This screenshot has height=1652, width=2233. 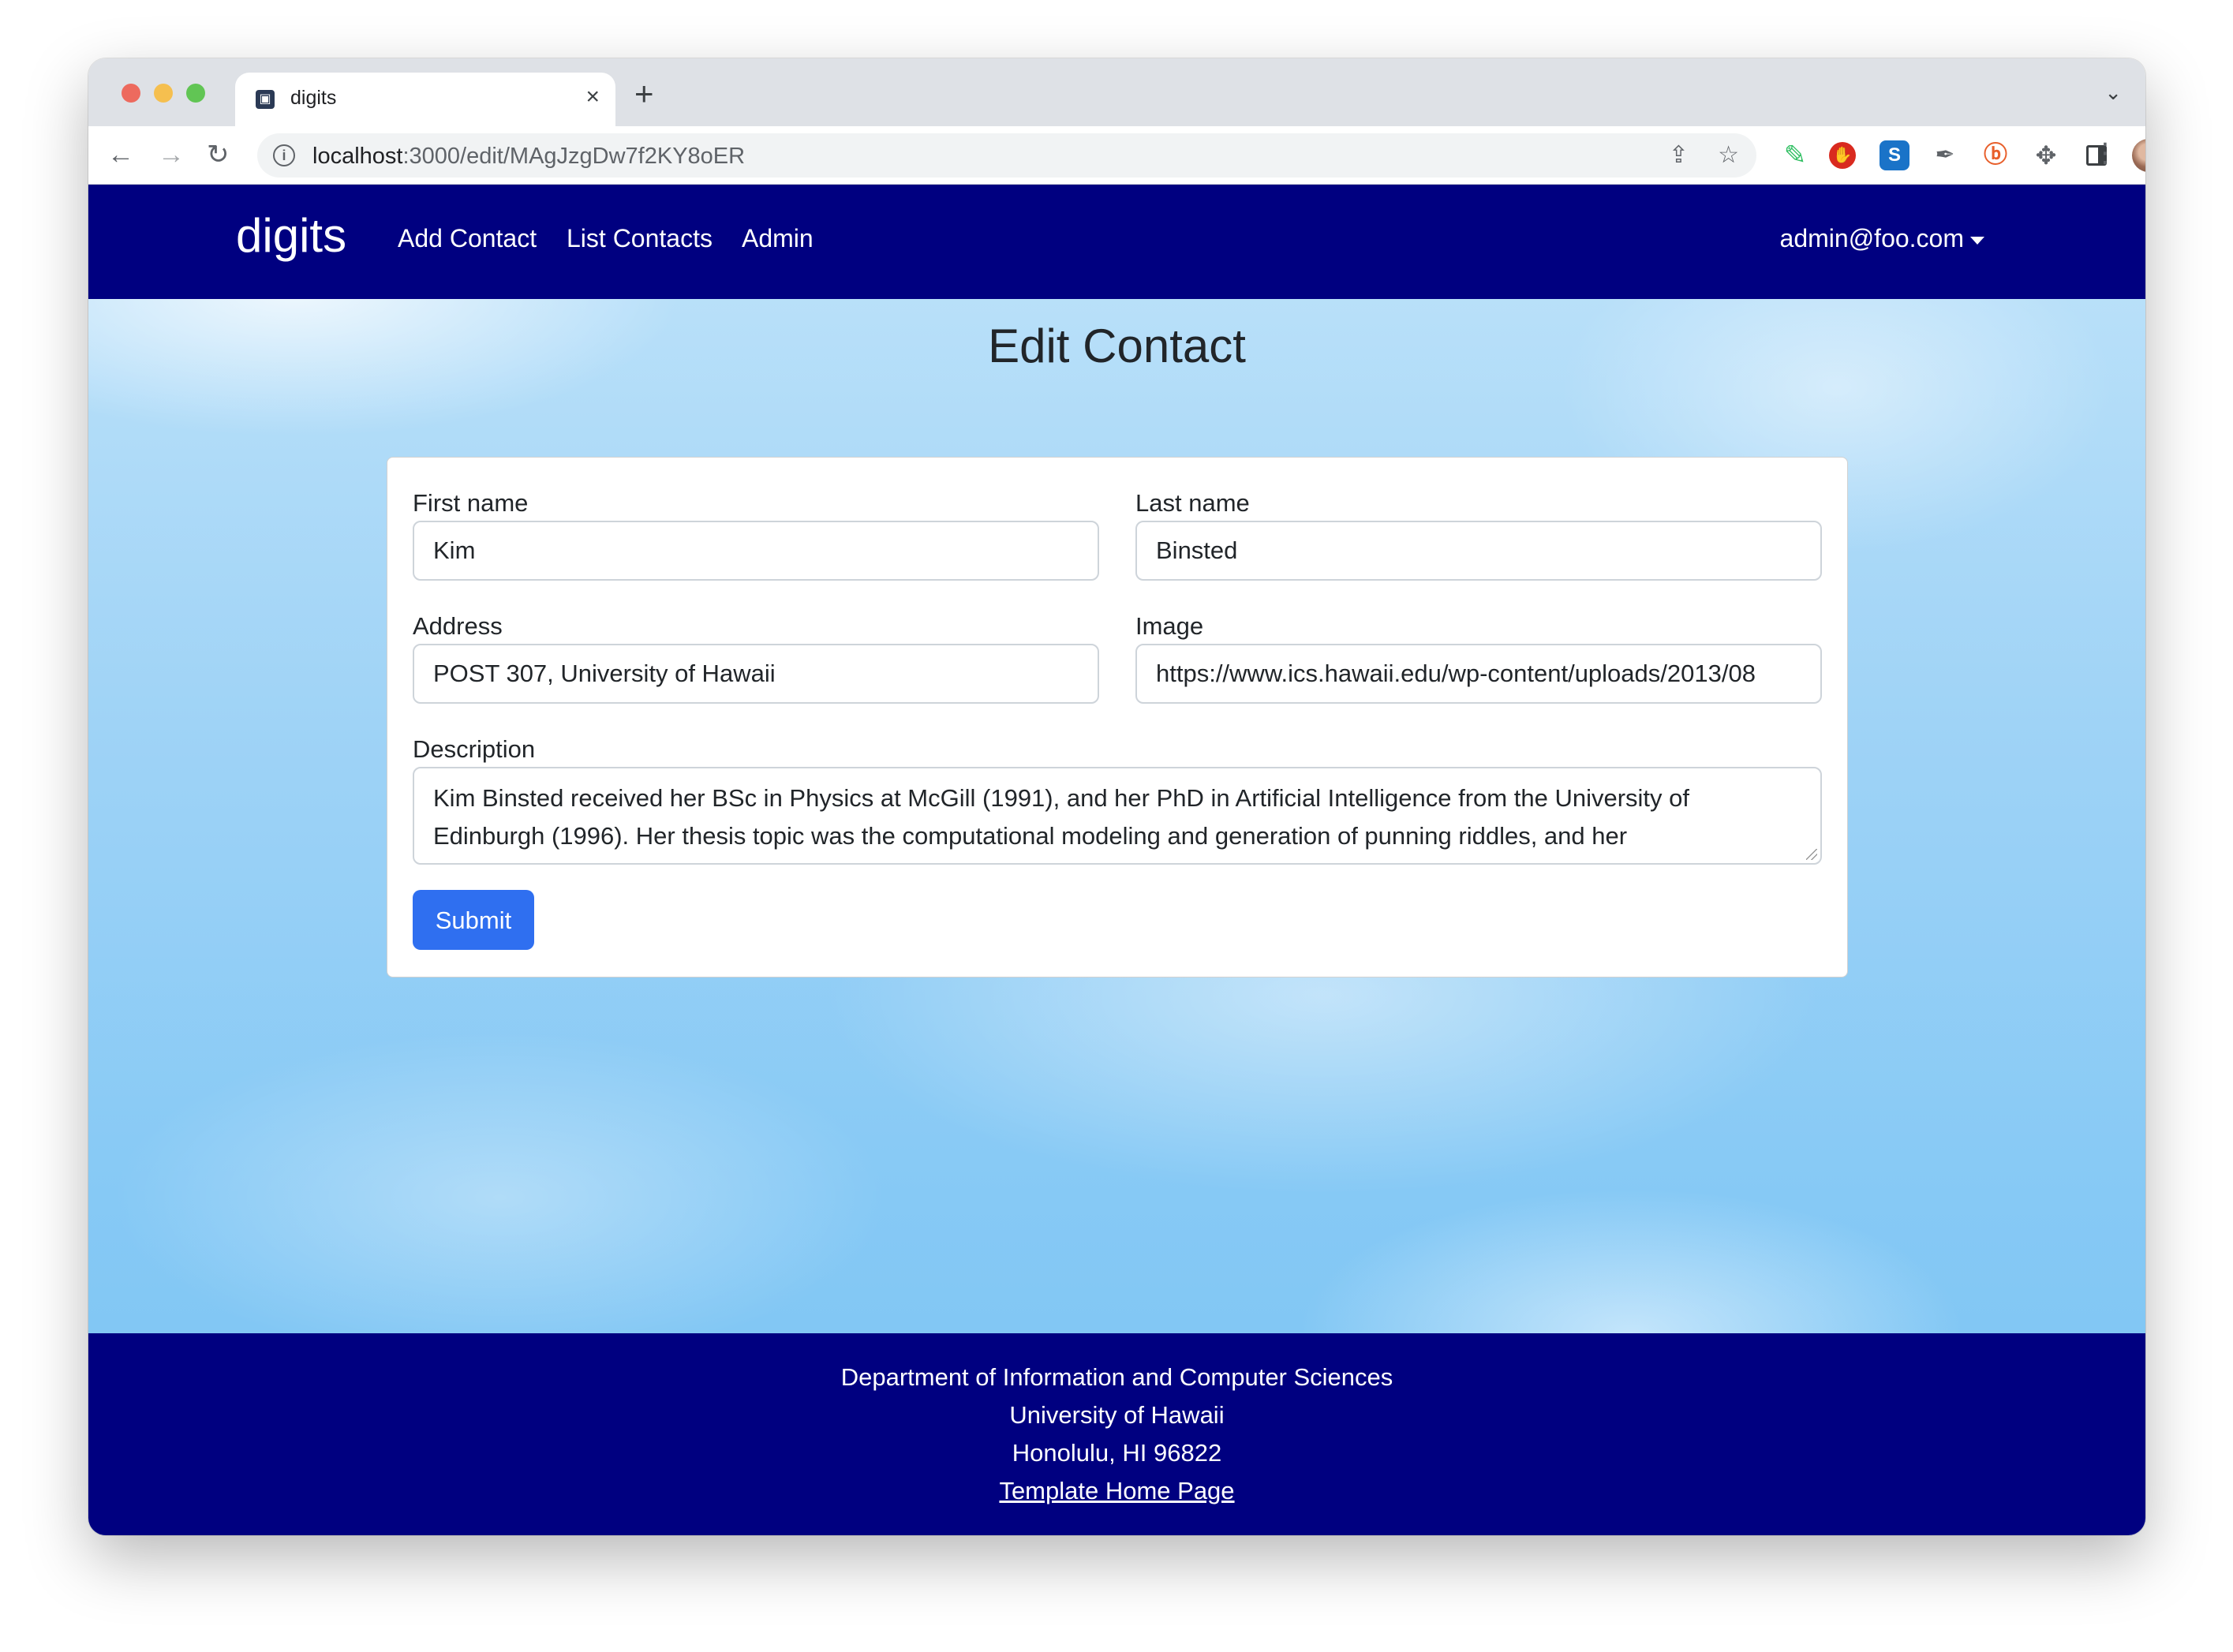 What do you see at coordinates (592, 97) in the screenshot?
I see `tab-close-icon: ×` at bounding box center [592, 97].